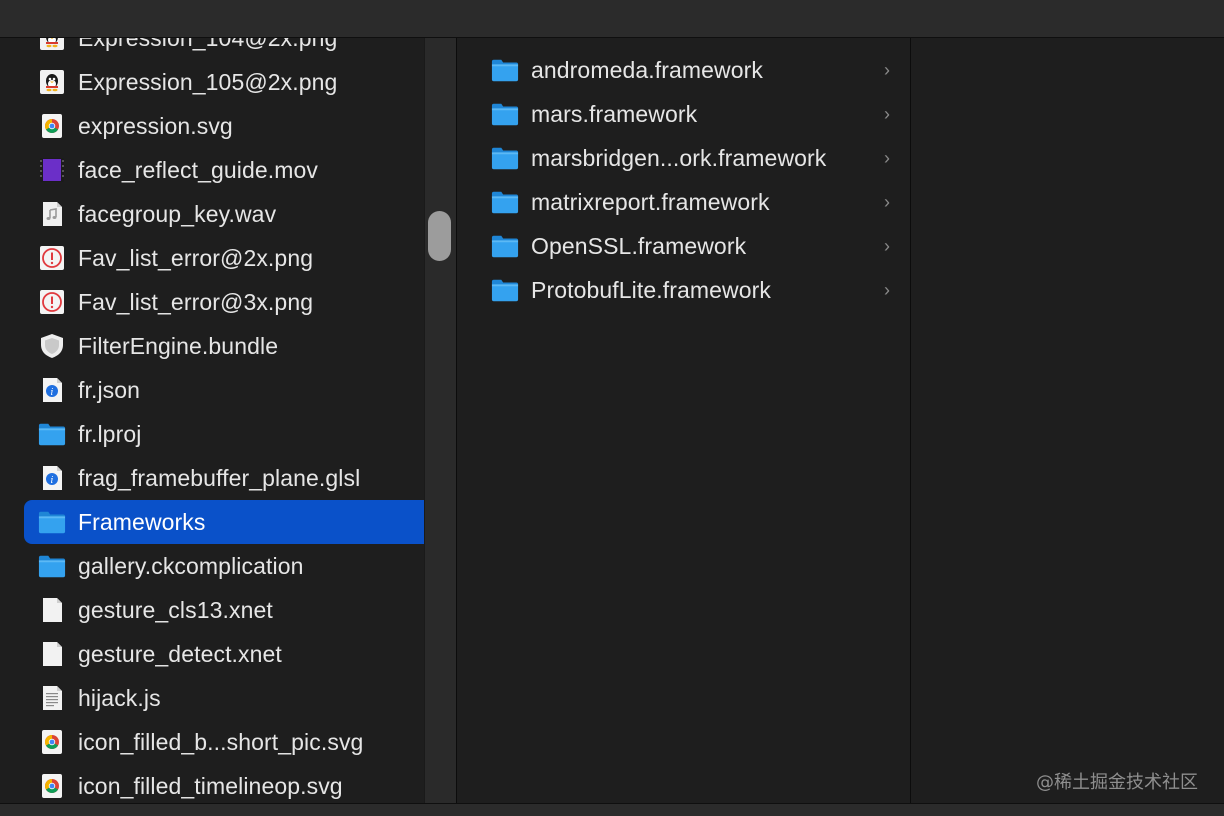 The width and height of the screenshot is (1224, 816). I want to click on file-row: Fav_list_error@2x.png, so click(240, 258).